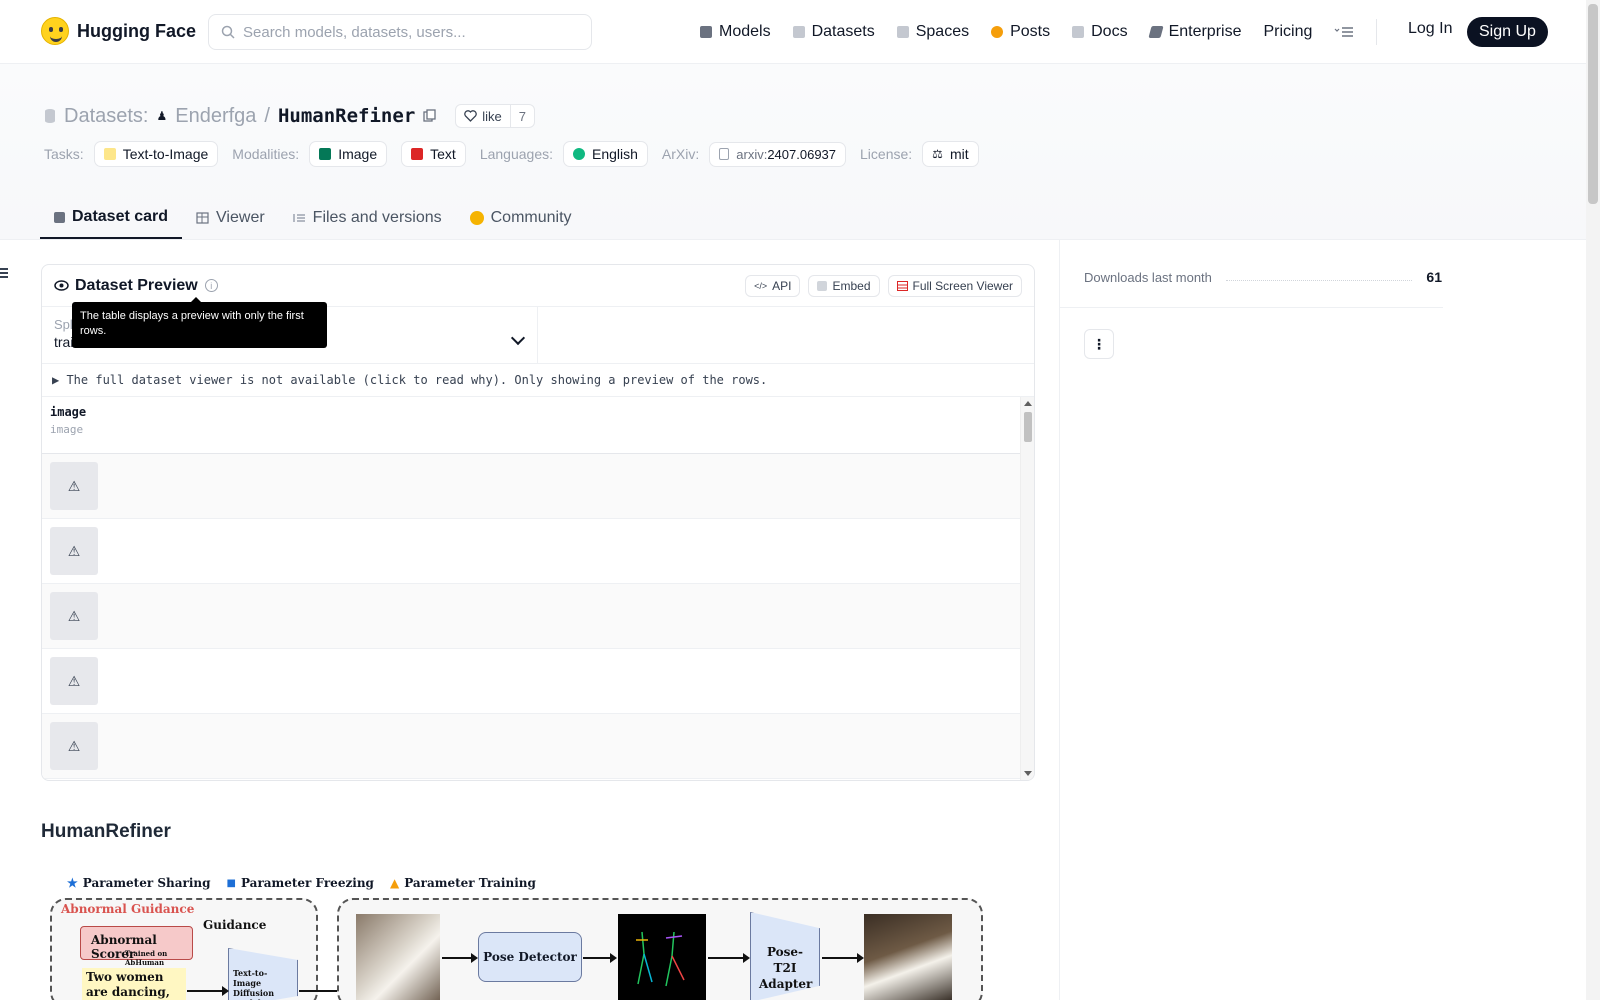  Describe the element at coordinates (106, 831) in the screenshot. I see `card-section-title: HumanRefiner` at that location.